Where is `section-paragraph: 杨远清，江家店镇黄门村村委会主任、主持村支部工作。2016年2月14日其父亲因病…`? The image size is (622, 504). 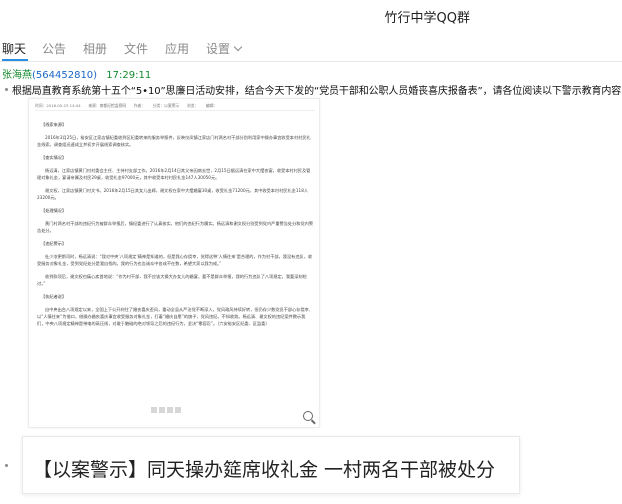 section-paragraph: 杨远清，江家店镇黄门村村委会主任、主持村支部工作。2016年2月14日其父亲因病… is located at coordinates (174, 174).